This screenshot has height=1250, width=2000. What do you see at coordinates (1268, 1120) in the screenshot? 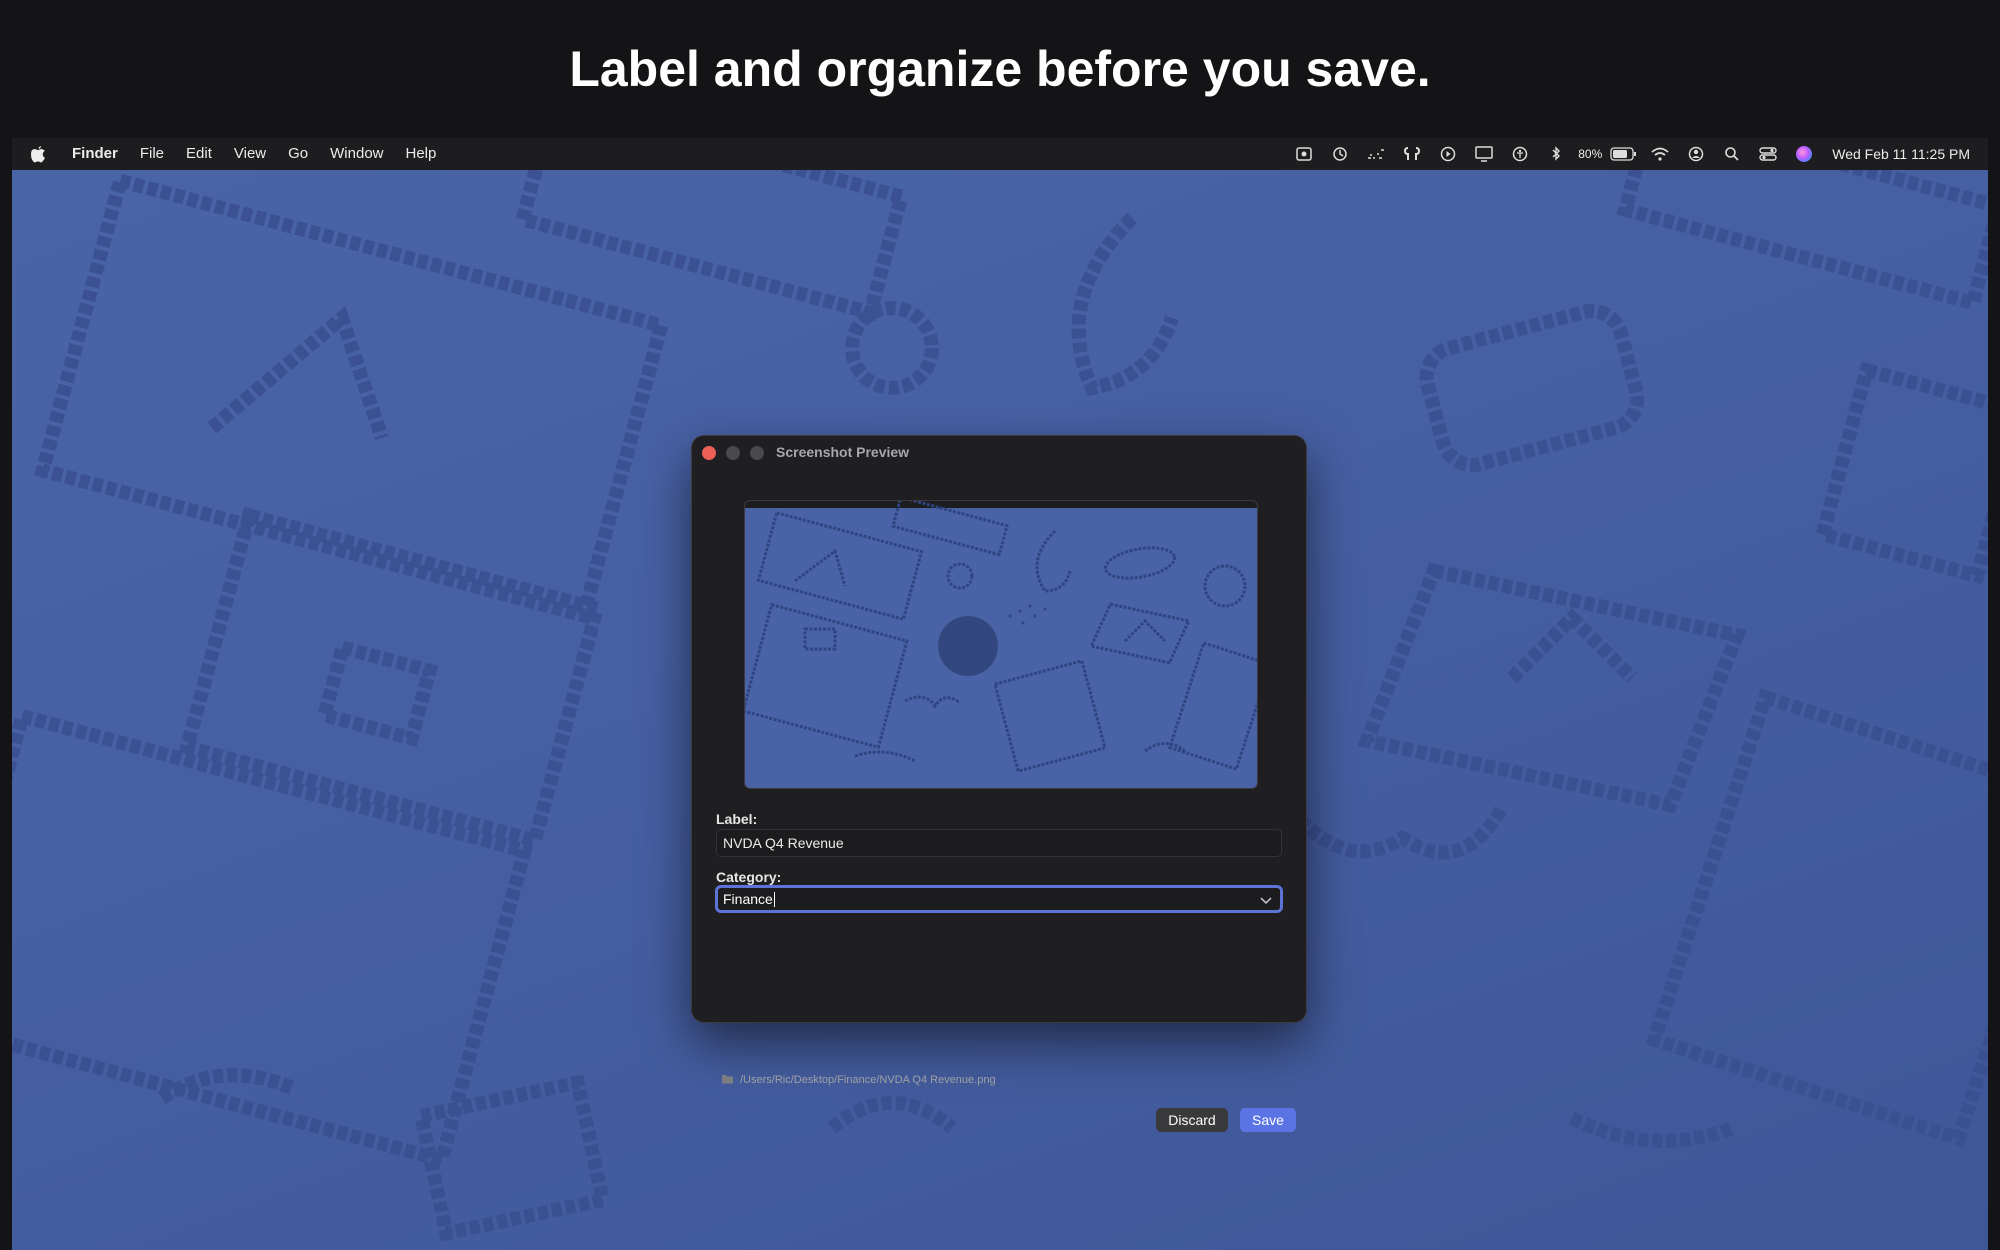
I see `save-button: Save` at bounding box center [1268, 1120].